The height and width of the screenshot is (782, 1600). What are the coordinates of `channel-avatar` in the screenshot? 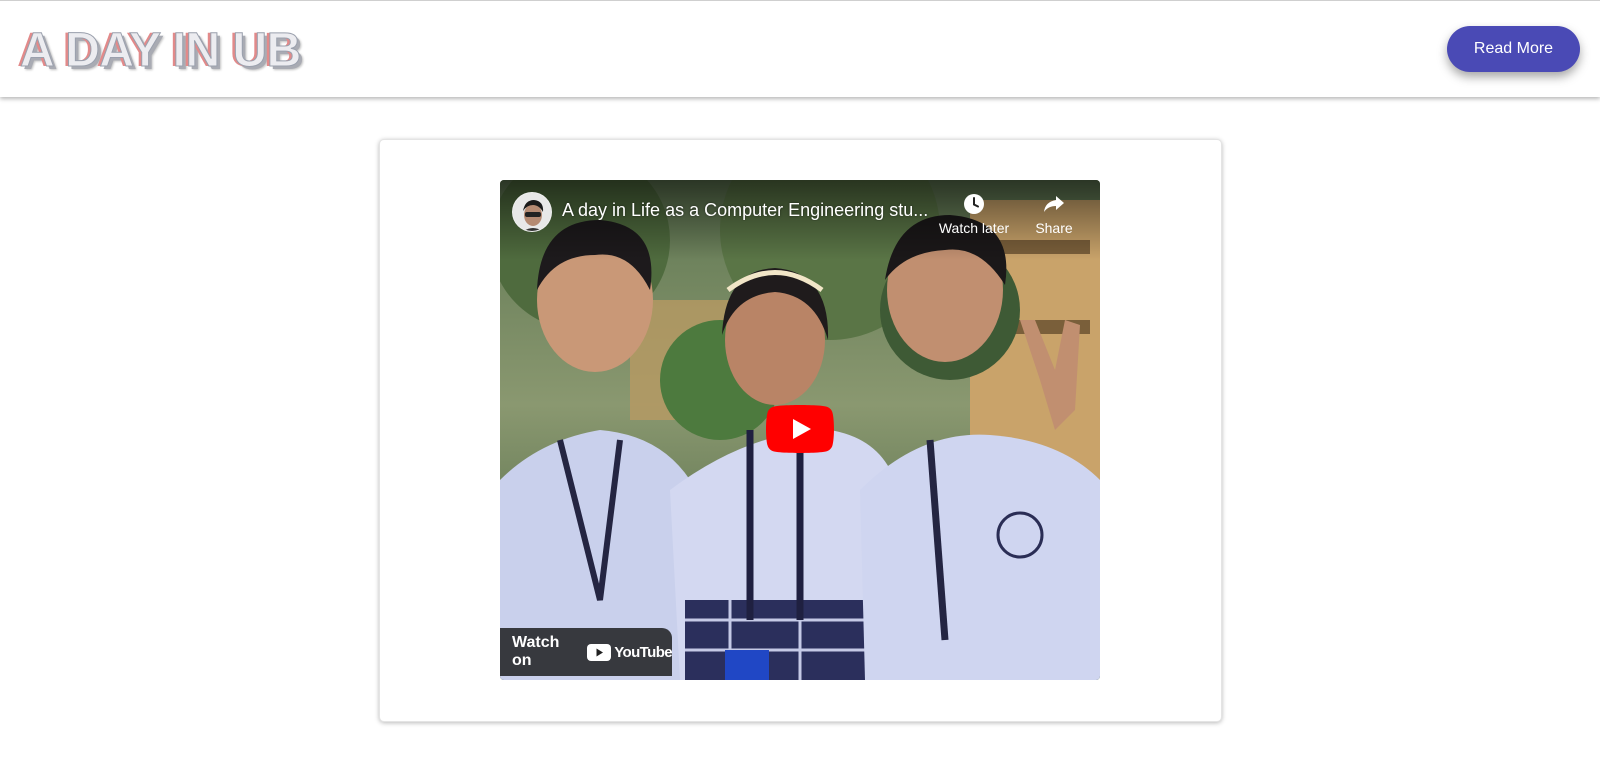 It's located at (532, 212).